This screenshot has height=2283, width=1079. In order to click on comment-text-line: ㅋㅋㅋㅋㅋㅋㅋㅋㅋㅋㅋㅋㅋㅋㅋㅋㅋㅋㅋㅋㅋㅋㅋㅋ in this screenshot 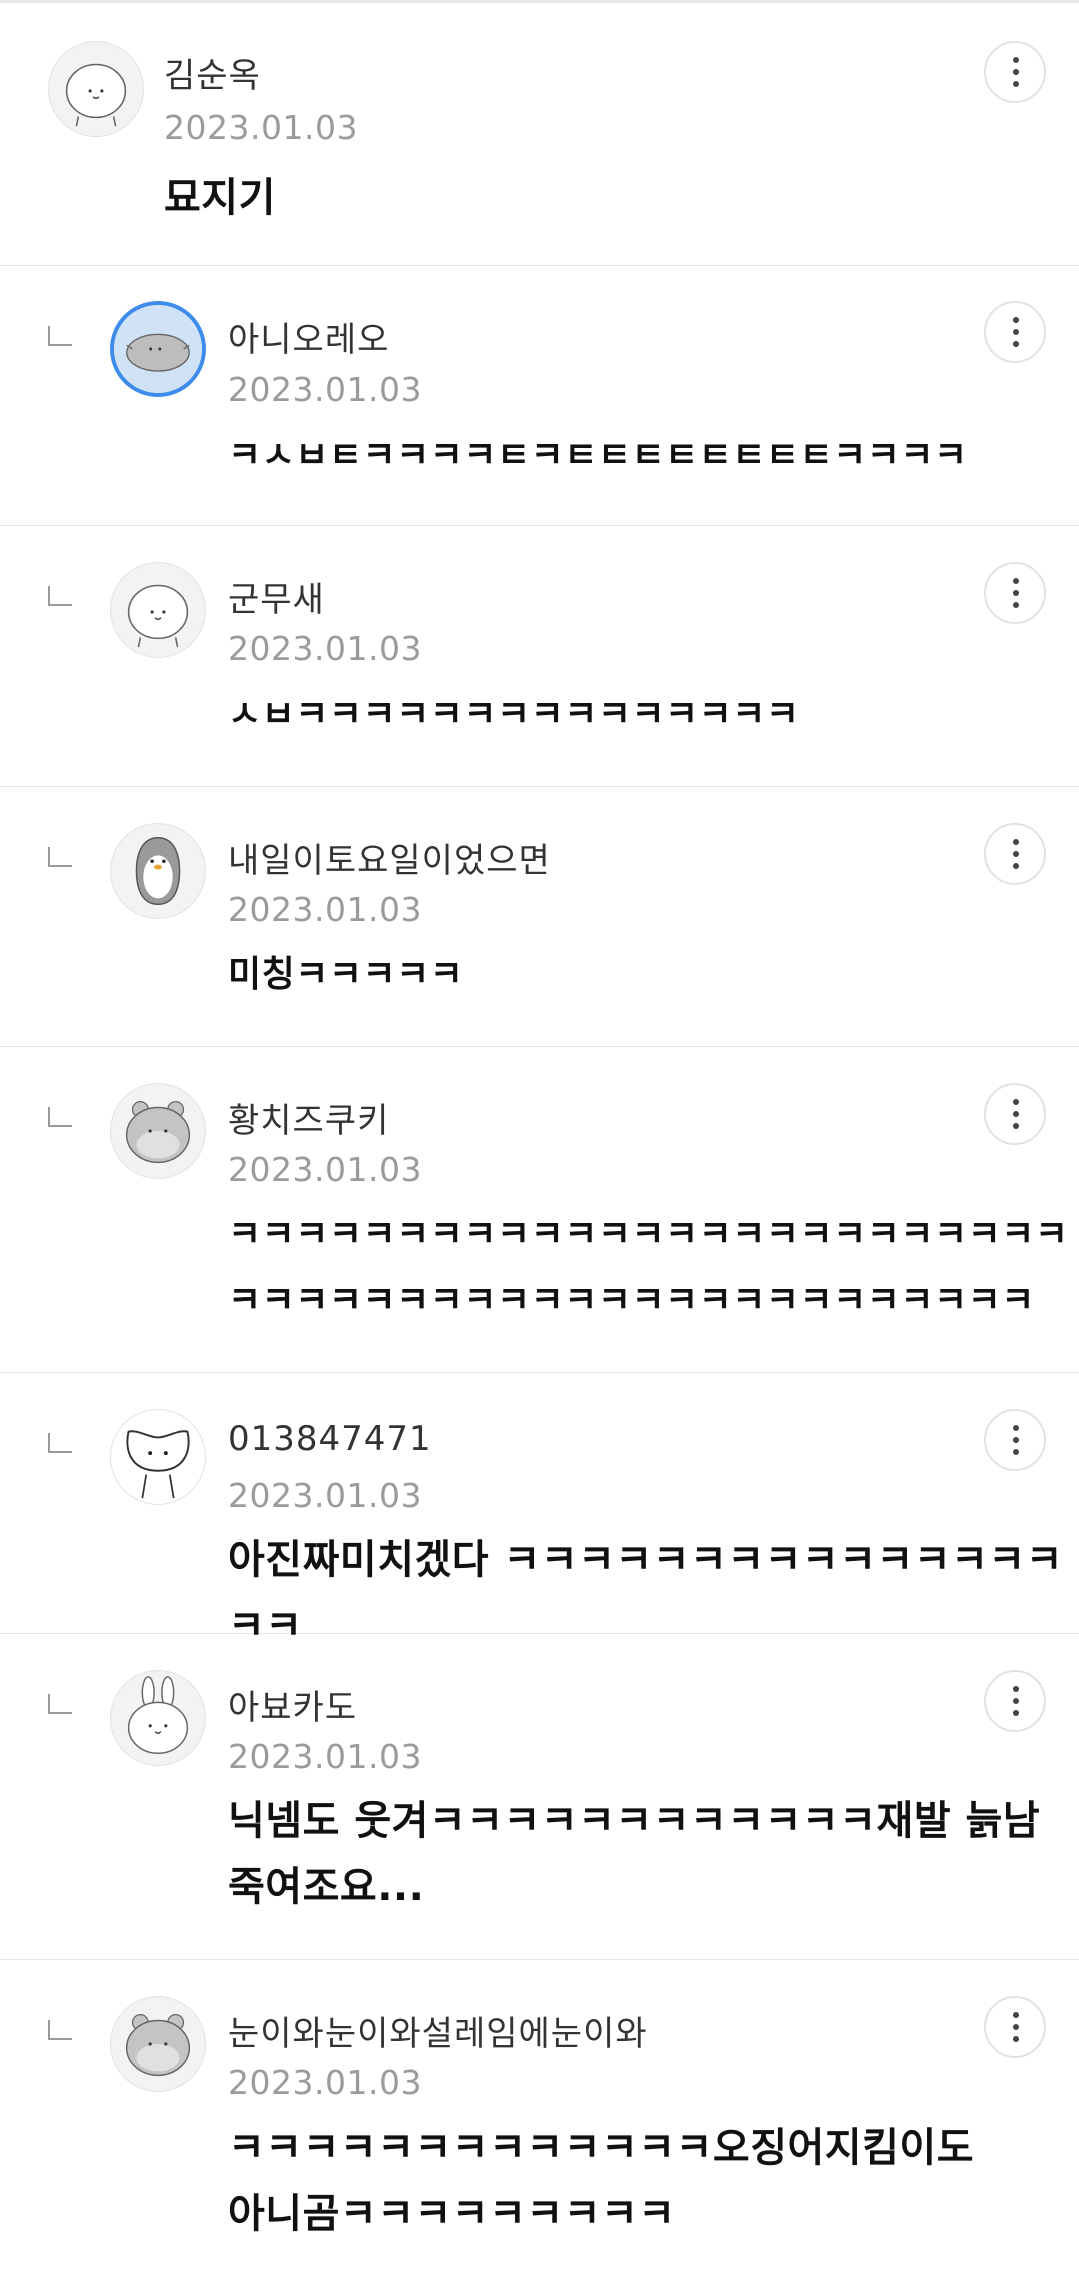, I will do `click(631, 1300)`.